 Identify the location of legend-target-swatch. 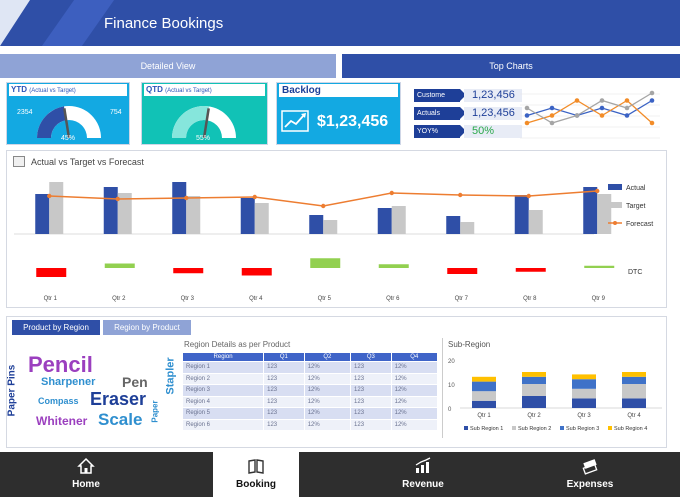
(615, 205).